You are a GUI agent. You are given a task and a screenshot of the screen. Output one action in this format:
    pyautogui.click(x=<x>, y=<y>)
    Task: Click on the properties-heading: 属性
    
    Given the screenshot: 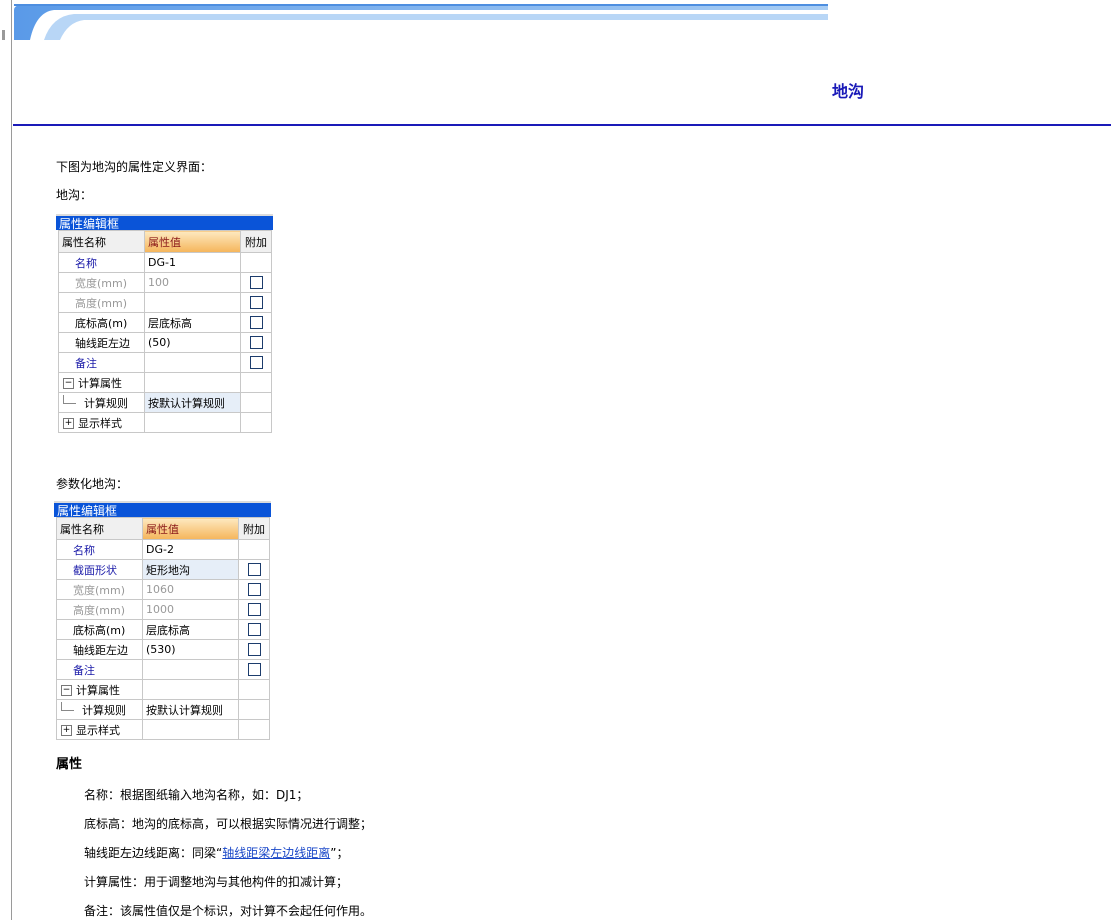 What is the action you would take?
    pyautogui.click(x=69, y=764)
    